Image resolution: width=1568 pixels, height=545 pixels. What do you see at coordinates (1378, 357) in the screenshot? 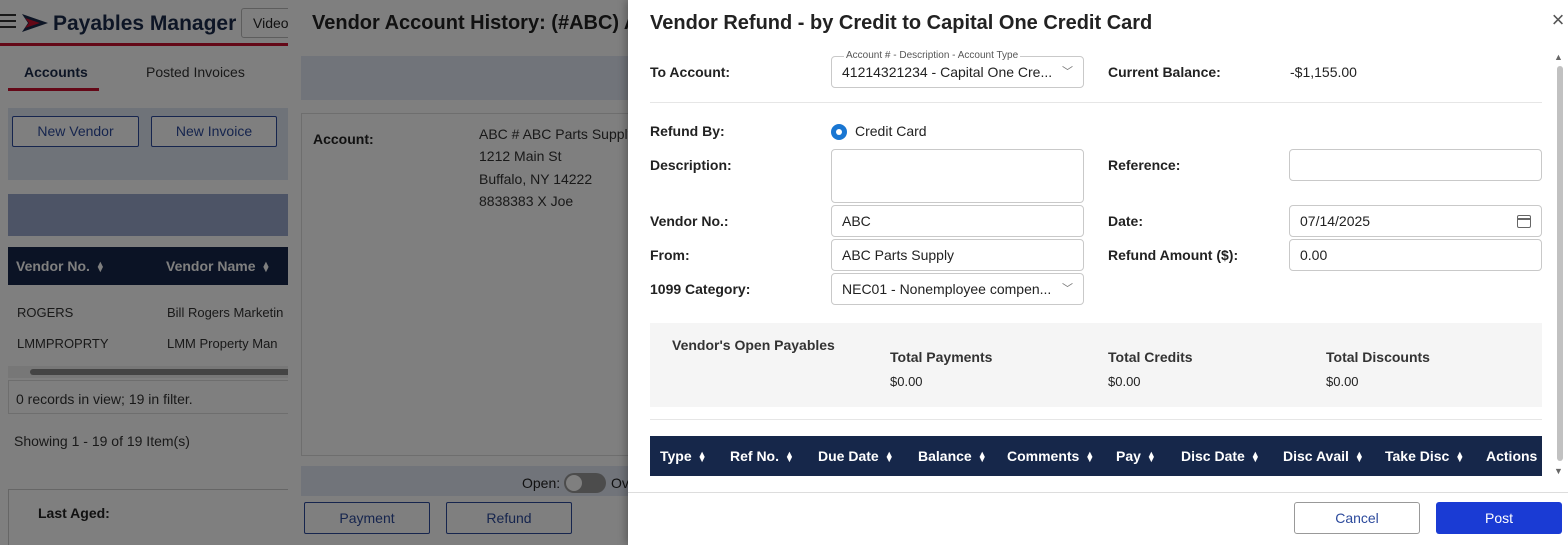
I see `total-discounts-label: Total Discounts` at bounding box center [1378, 357].